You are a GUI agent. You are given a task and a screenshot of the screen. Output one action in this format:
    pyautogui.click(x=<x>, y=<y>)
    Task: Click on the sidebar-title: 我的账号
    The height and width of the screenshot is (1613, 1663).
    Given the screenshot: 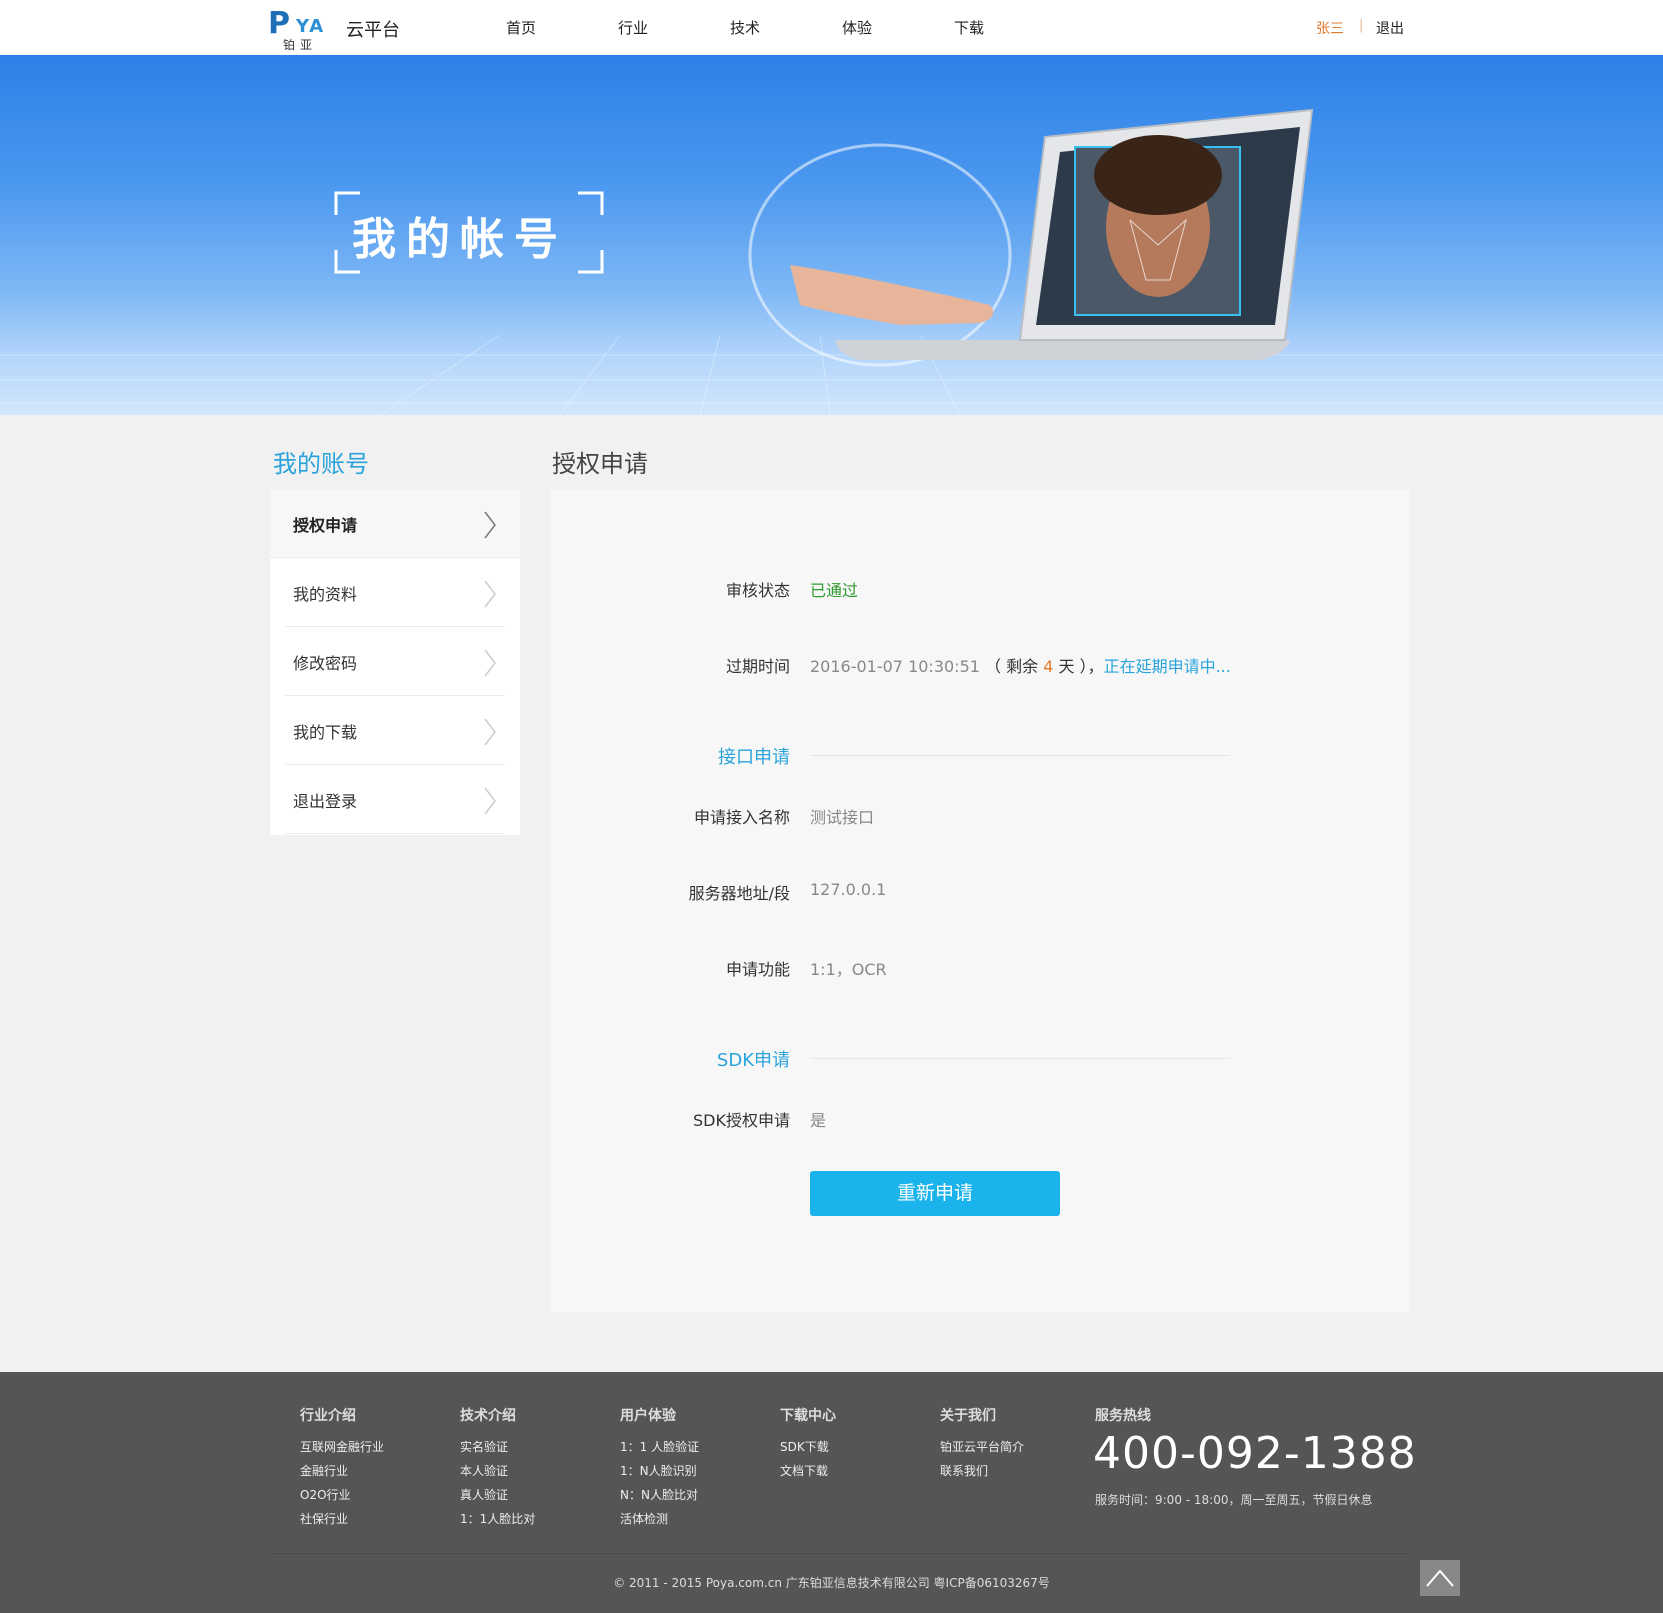 What is the action you would take?
    pyautogui.click(x=321, y=464)
    